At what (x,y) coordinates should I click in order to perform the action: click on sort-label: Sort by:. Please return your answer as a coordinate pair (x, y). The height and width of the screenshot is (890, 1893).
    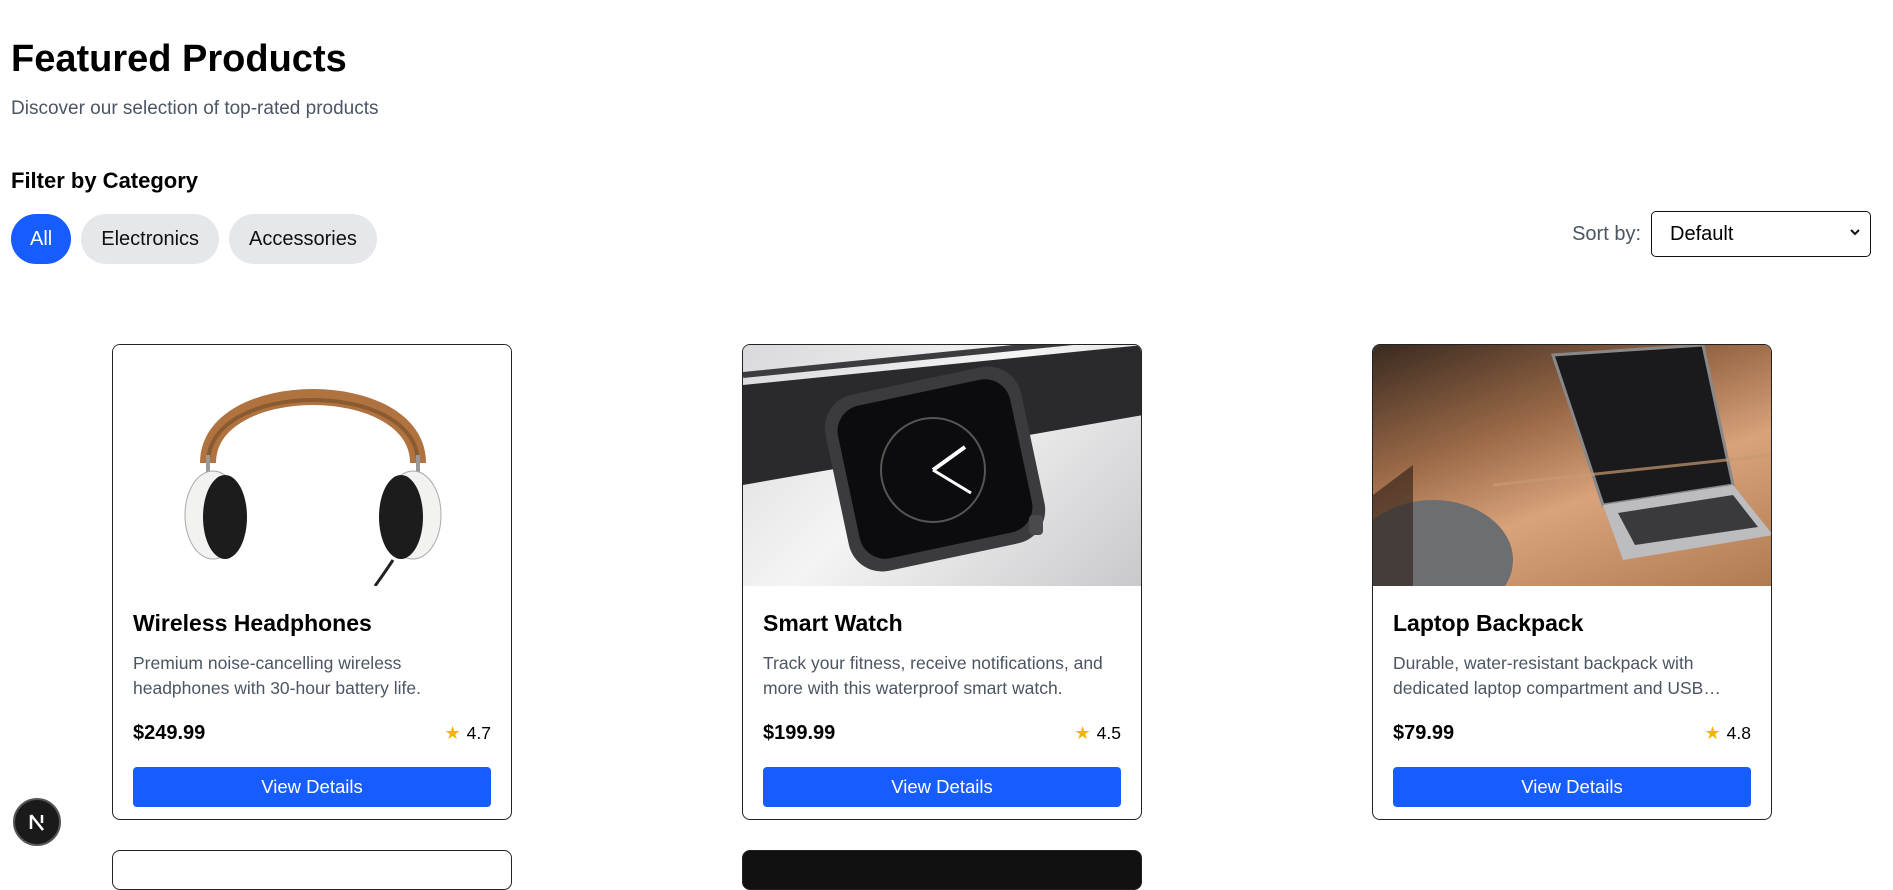
    Looking at the image, I should click on (1606, 233).